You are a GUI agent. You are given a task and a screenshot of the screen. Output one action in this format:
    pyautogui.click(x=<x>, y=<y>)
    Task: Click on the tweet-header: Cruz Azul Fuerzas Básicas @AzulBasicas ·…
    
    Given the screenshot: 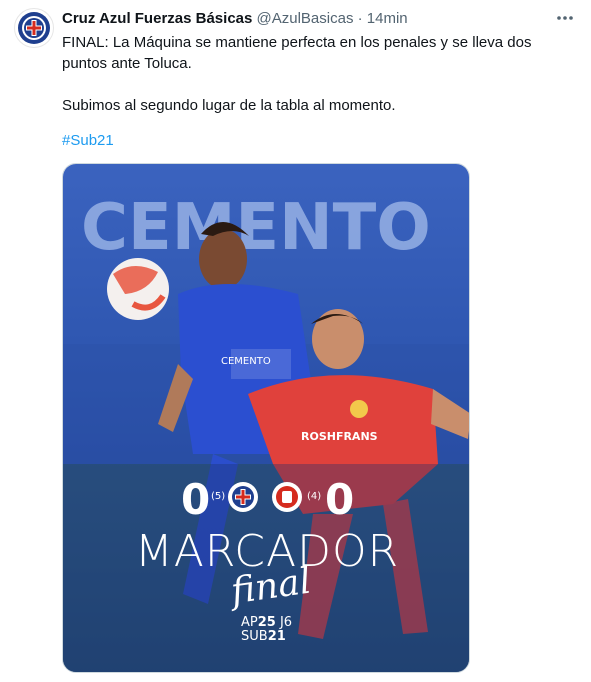 What is the action you would take?
    pyautogui.click(x=306, y=19)
    